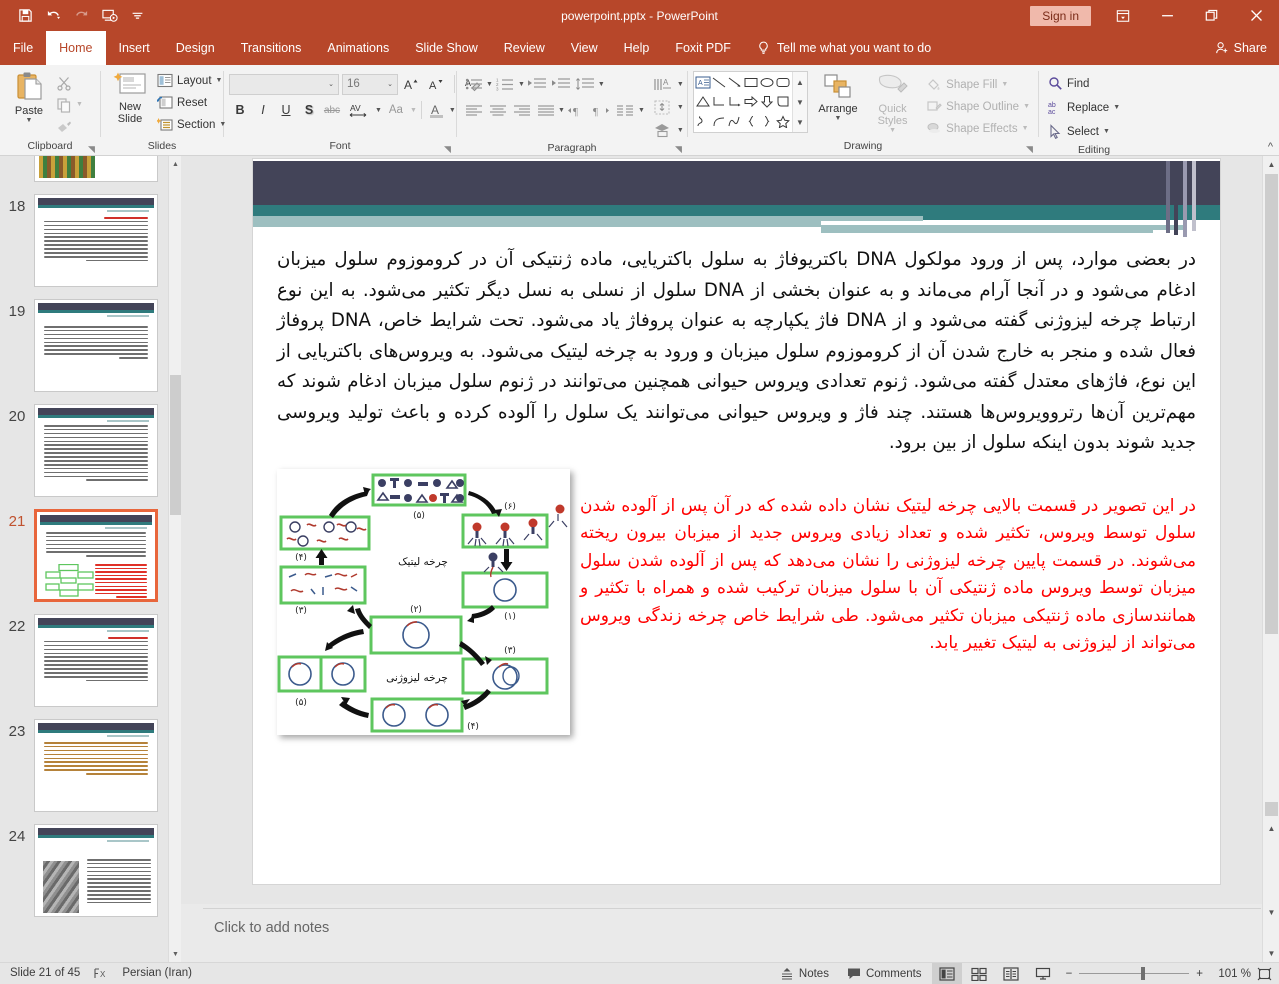 Image resolution: width=1279 pixels, height=984 pixels. Describe the element at coordinates (978, 84) in the screenshot. I see `shape-fill-button: Shape Fill ▼` at that location.